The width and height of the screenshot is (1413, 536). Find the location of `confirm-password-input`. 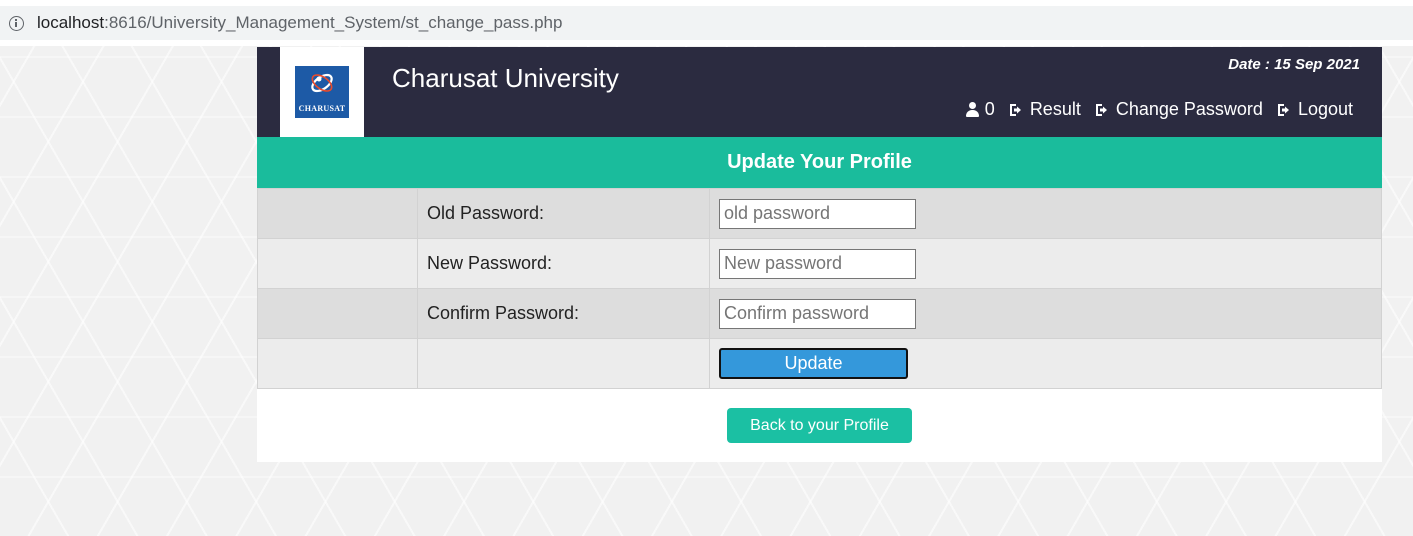

confirm-password-input is located at coordinates (817, 313).